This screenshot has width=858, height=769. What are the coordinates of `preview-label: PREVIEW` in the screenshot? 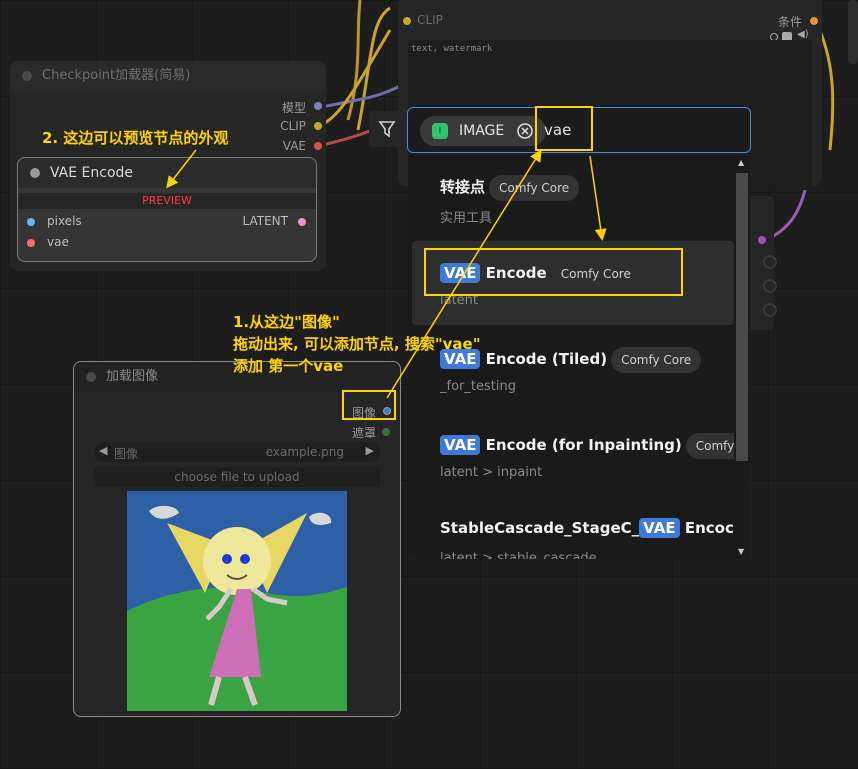 It's located at (167, 201).